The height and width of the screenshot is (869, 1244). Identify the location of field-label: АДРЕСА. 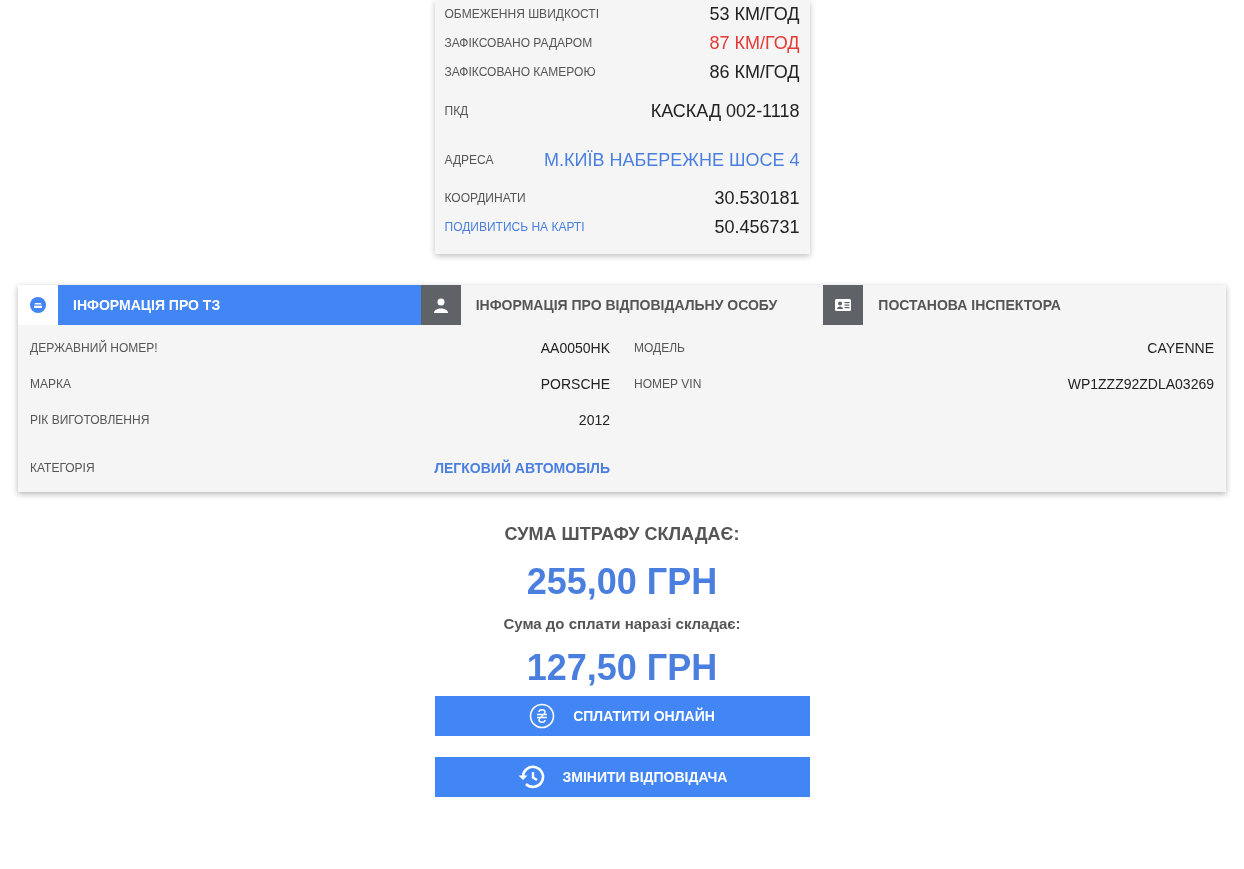
(469, 160).